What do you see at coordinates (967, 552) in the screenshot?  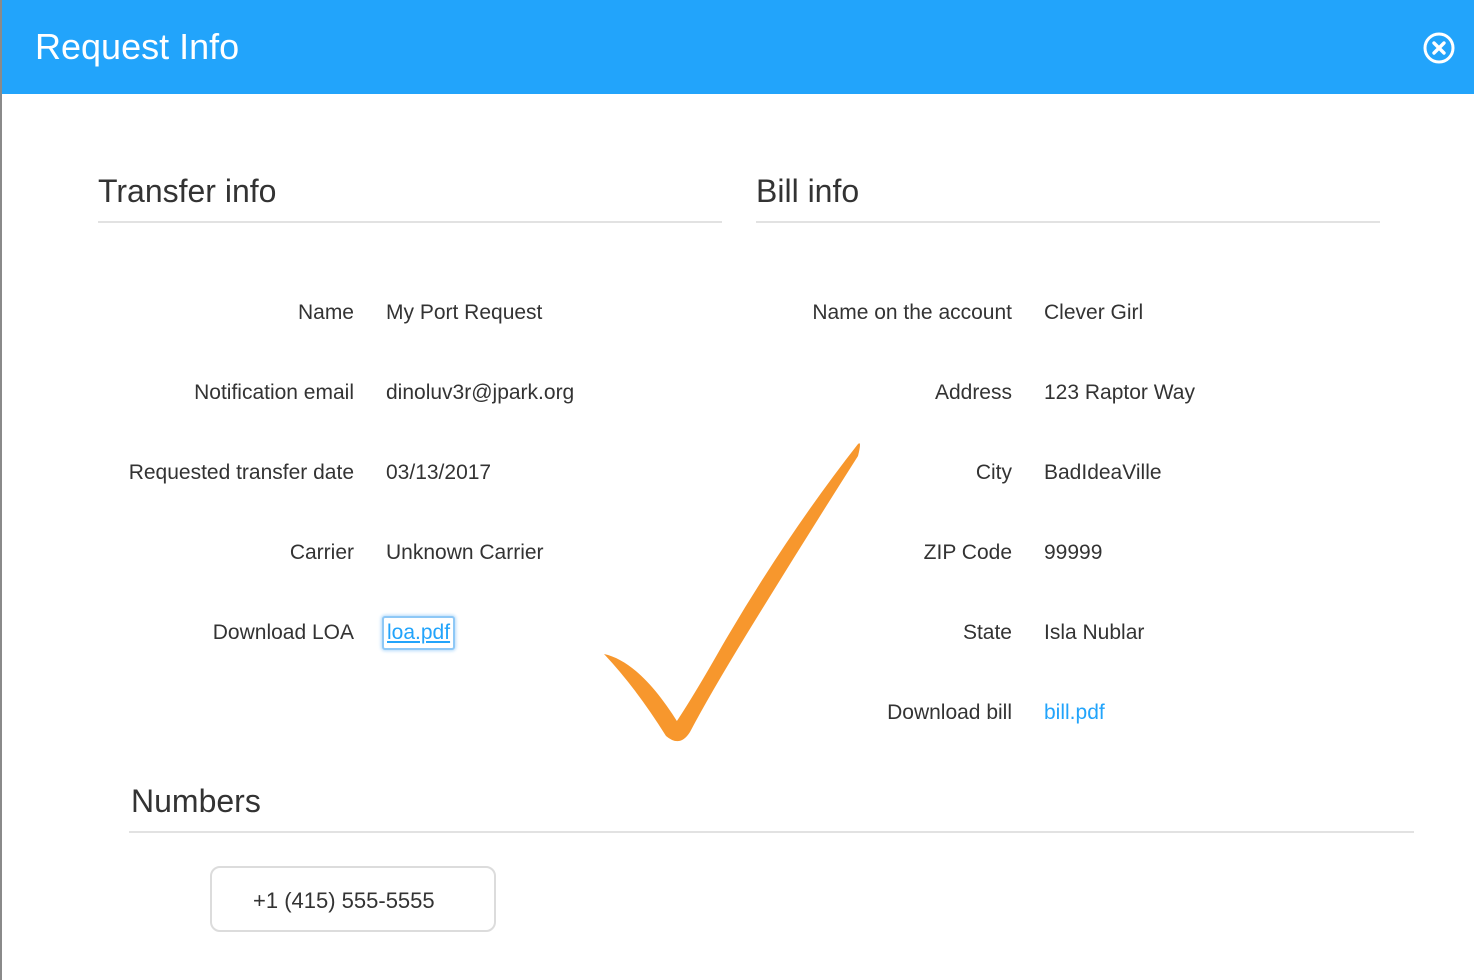 I see `zip-code-label: ZIP Code` at bounding box center [967, 552].